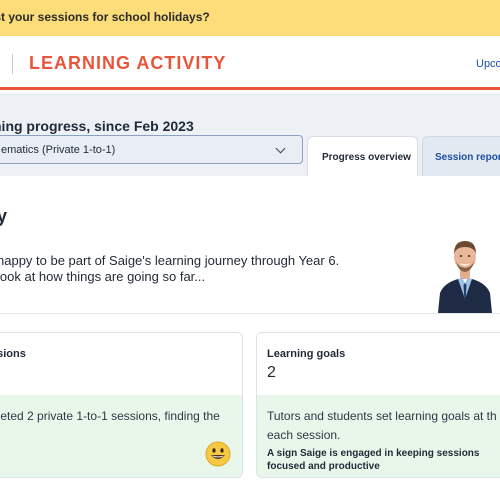 This screenshot has height=500, width=500. I want to click on banner-text: ust your sessions for school holidays?, so click(105, 17).